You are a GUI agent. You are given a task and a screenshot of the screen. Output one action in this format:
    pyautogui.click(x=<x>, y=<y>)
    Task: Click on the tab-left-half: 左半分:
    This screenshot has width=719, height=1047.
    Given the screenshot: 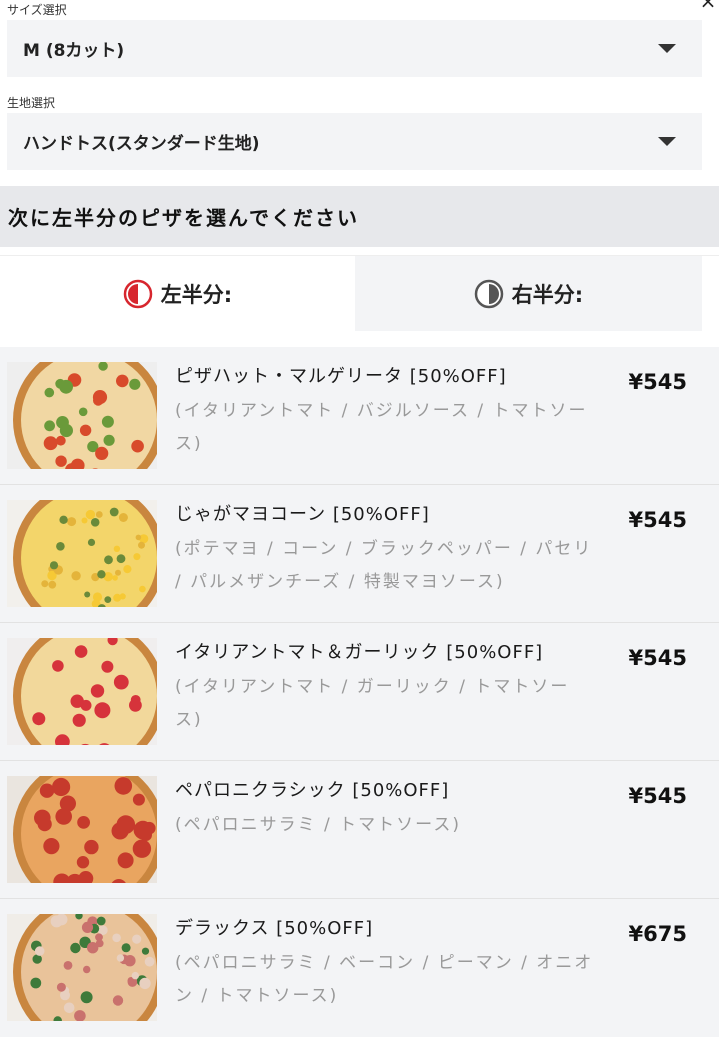 What is the action you would take?
    pyautogui.click(x=177, y=293)
    